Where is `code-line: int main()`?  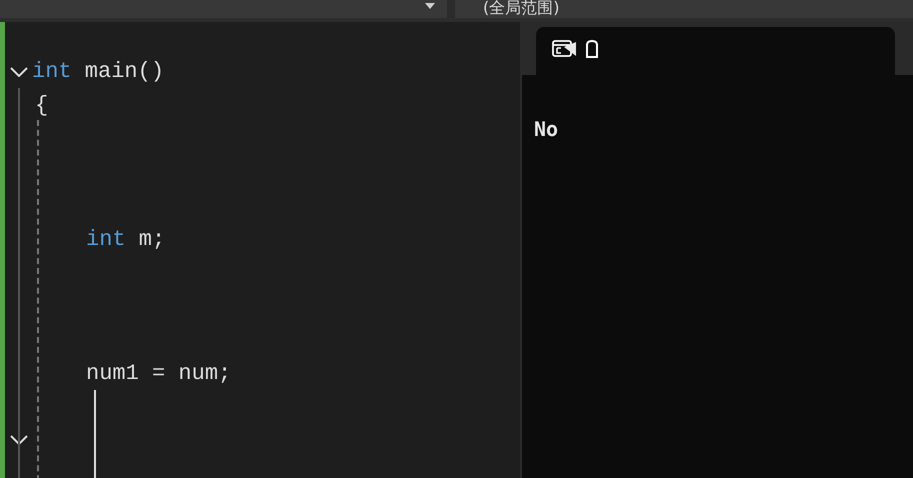
code-line: int main() is located at coordinates (98, 71).